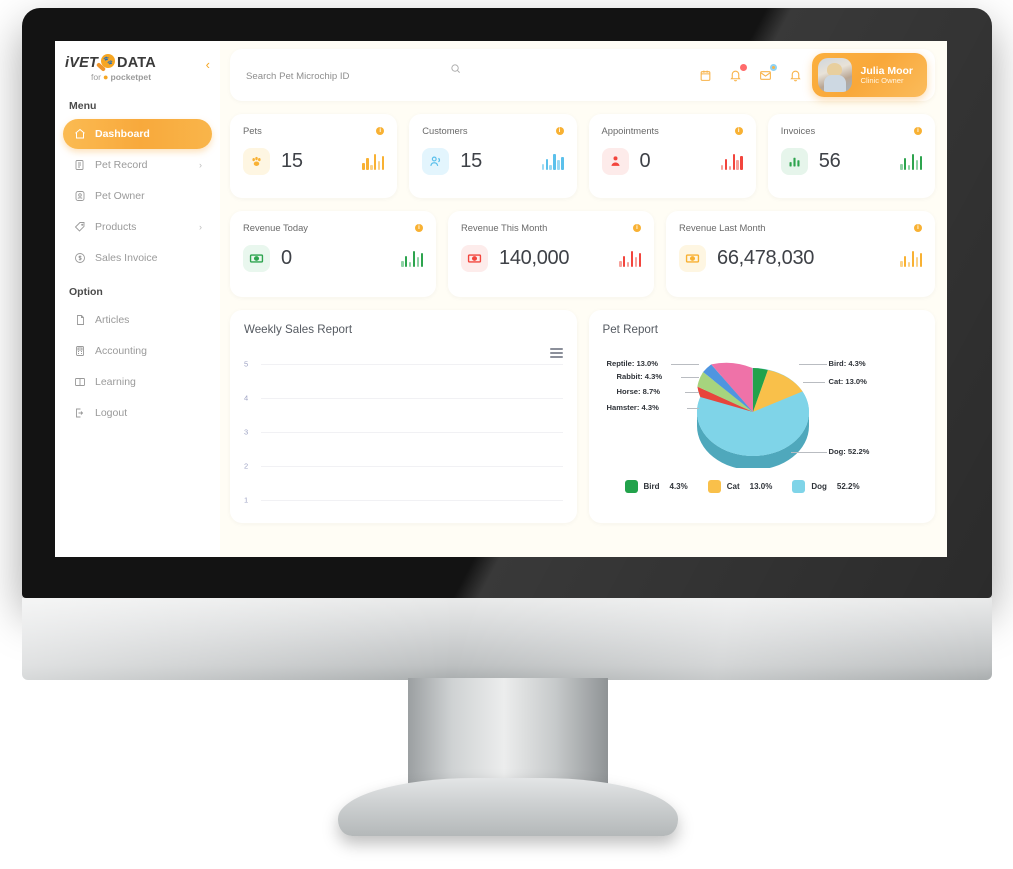 The height and width of the screenshot is (869, 1013). Describe the element at coordinates (82, 62) in the screenshot. I see `logo-primary-text: iVET` at that location.